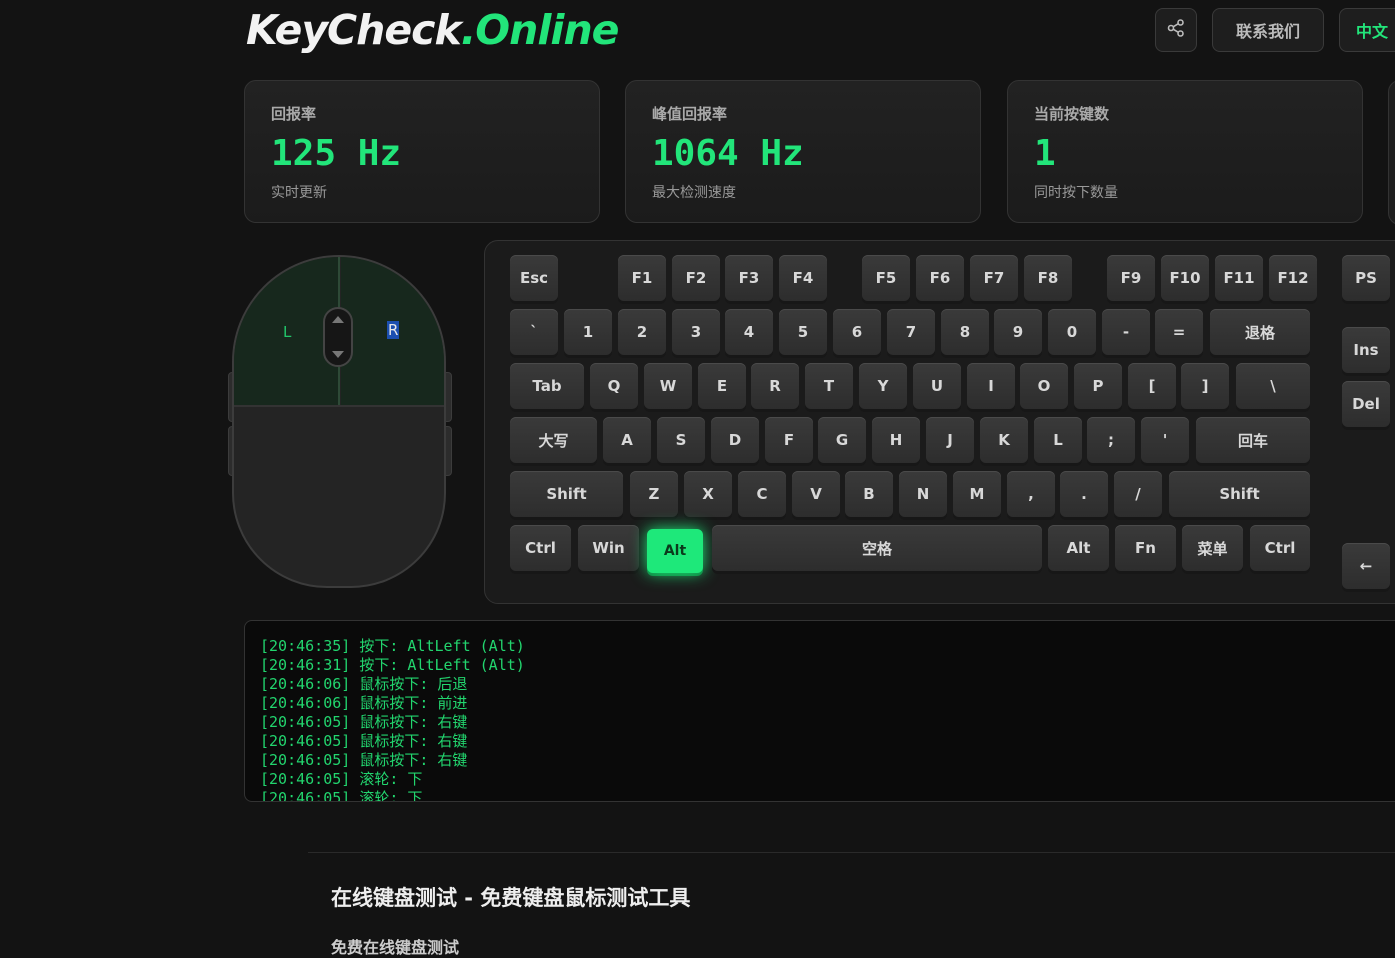 The height and width of the screenshot is (958, 1395). I want to click on language-button: 中文, so click(1367, 30).